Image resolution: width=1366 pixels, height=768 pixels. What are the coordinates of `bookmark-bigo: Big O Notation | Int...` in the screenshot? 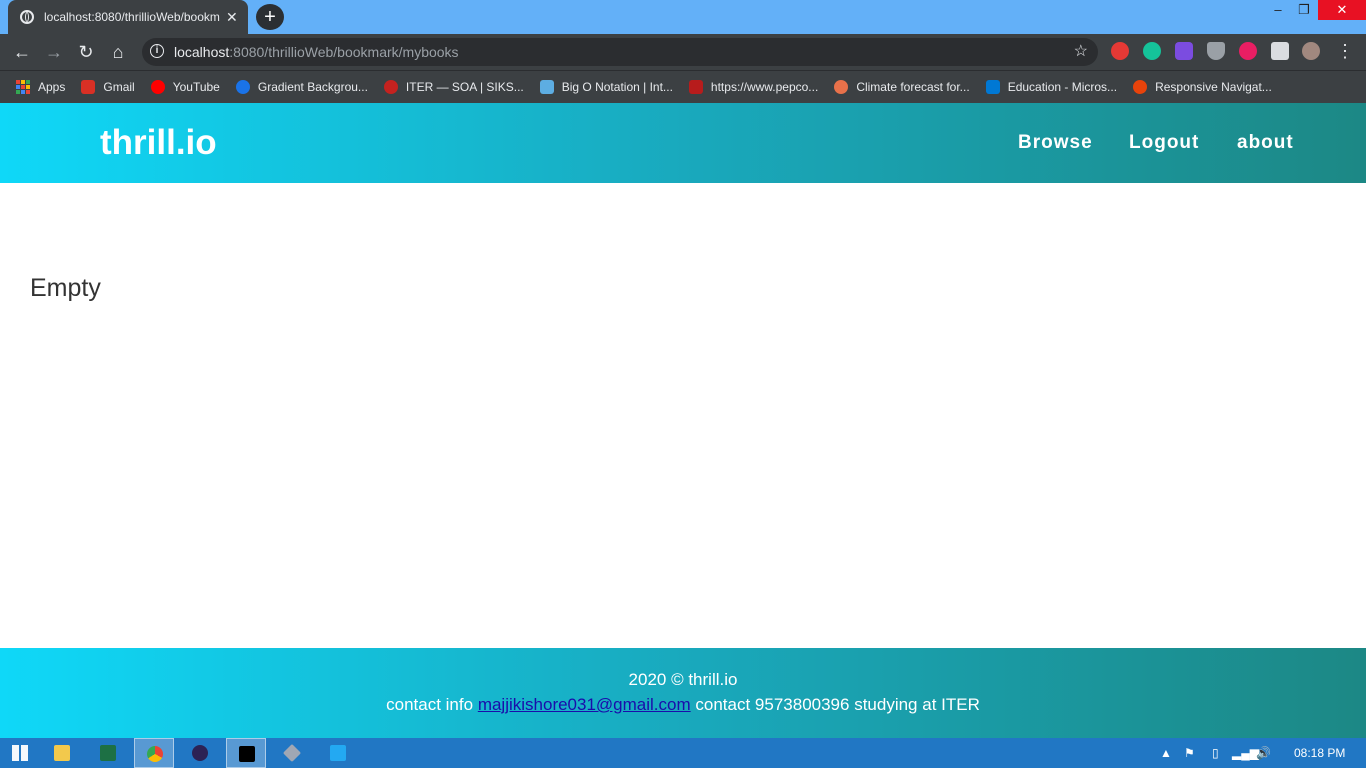 It's located at (606, 87).